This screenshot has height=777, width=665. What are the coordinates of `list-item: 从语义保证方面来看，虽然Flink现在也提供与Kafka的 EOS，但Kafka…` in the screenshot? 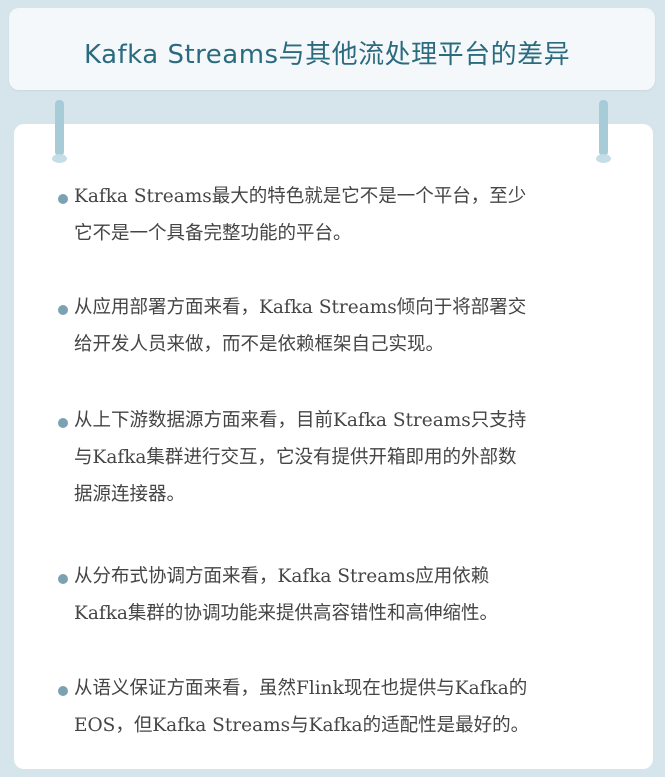 It's located at (340, 707).